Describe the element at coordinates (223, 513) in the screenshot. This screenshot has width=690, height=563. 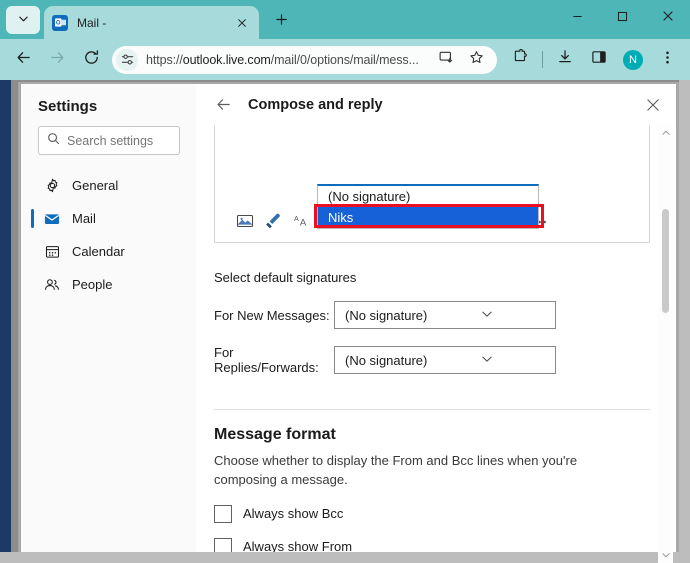
I see `always-show-bcc-checkbox` at that location.